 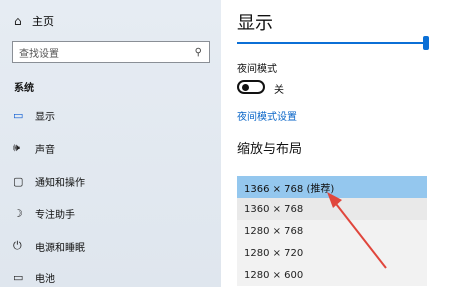 What do you see at coordinates (60, 248) in the screenshot?
I see `sidebar-item-label: 电源和睡眠` at bounding box center [60, 248].